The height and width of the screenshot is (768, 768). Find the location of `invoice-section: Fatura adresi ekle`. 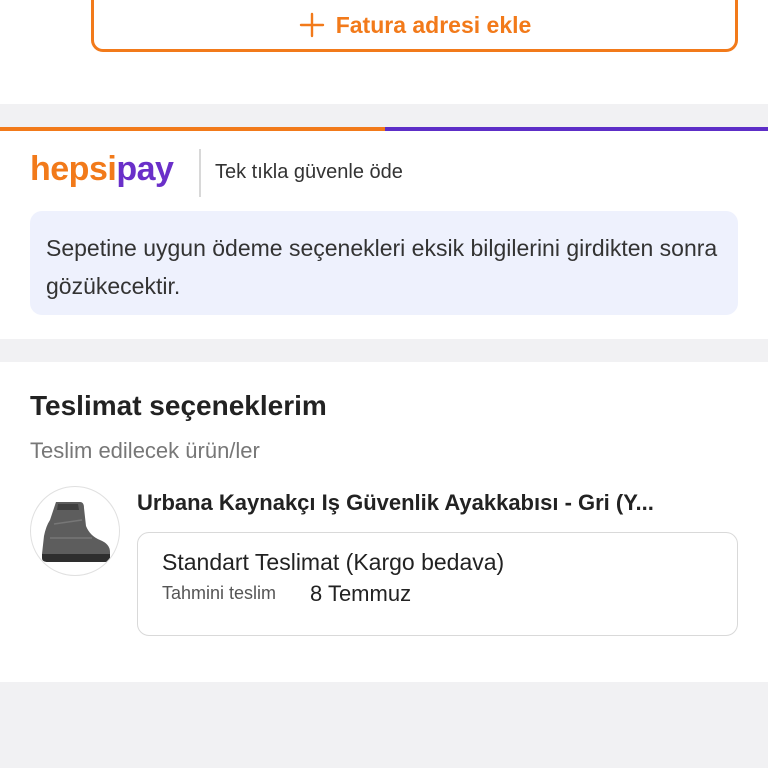

invoice-section: Fatura adresi ekle is located at coordinates (384, 52).